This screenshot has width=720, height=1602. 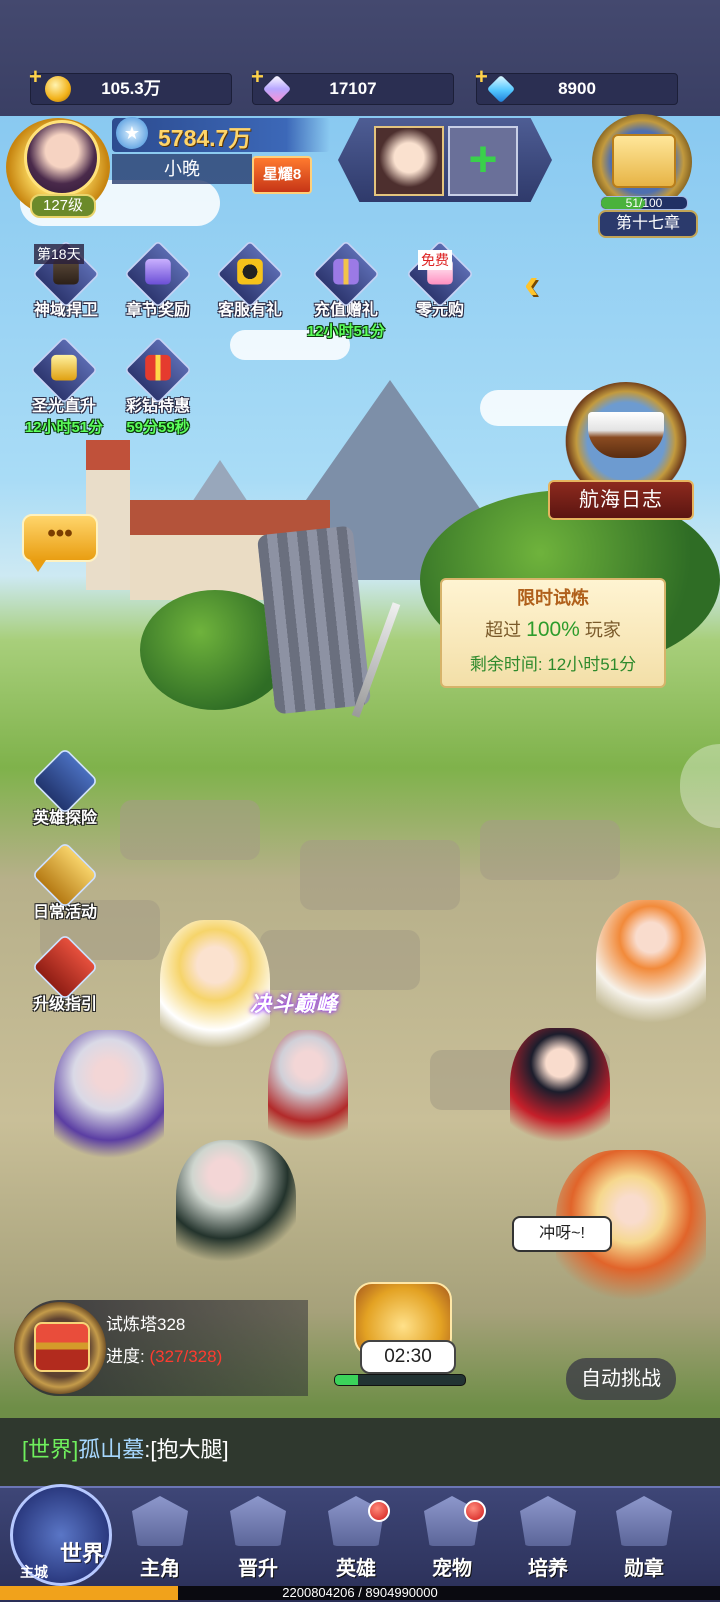 I want to click on nav-promotion: 晋升, so click(x=258, y=1538).